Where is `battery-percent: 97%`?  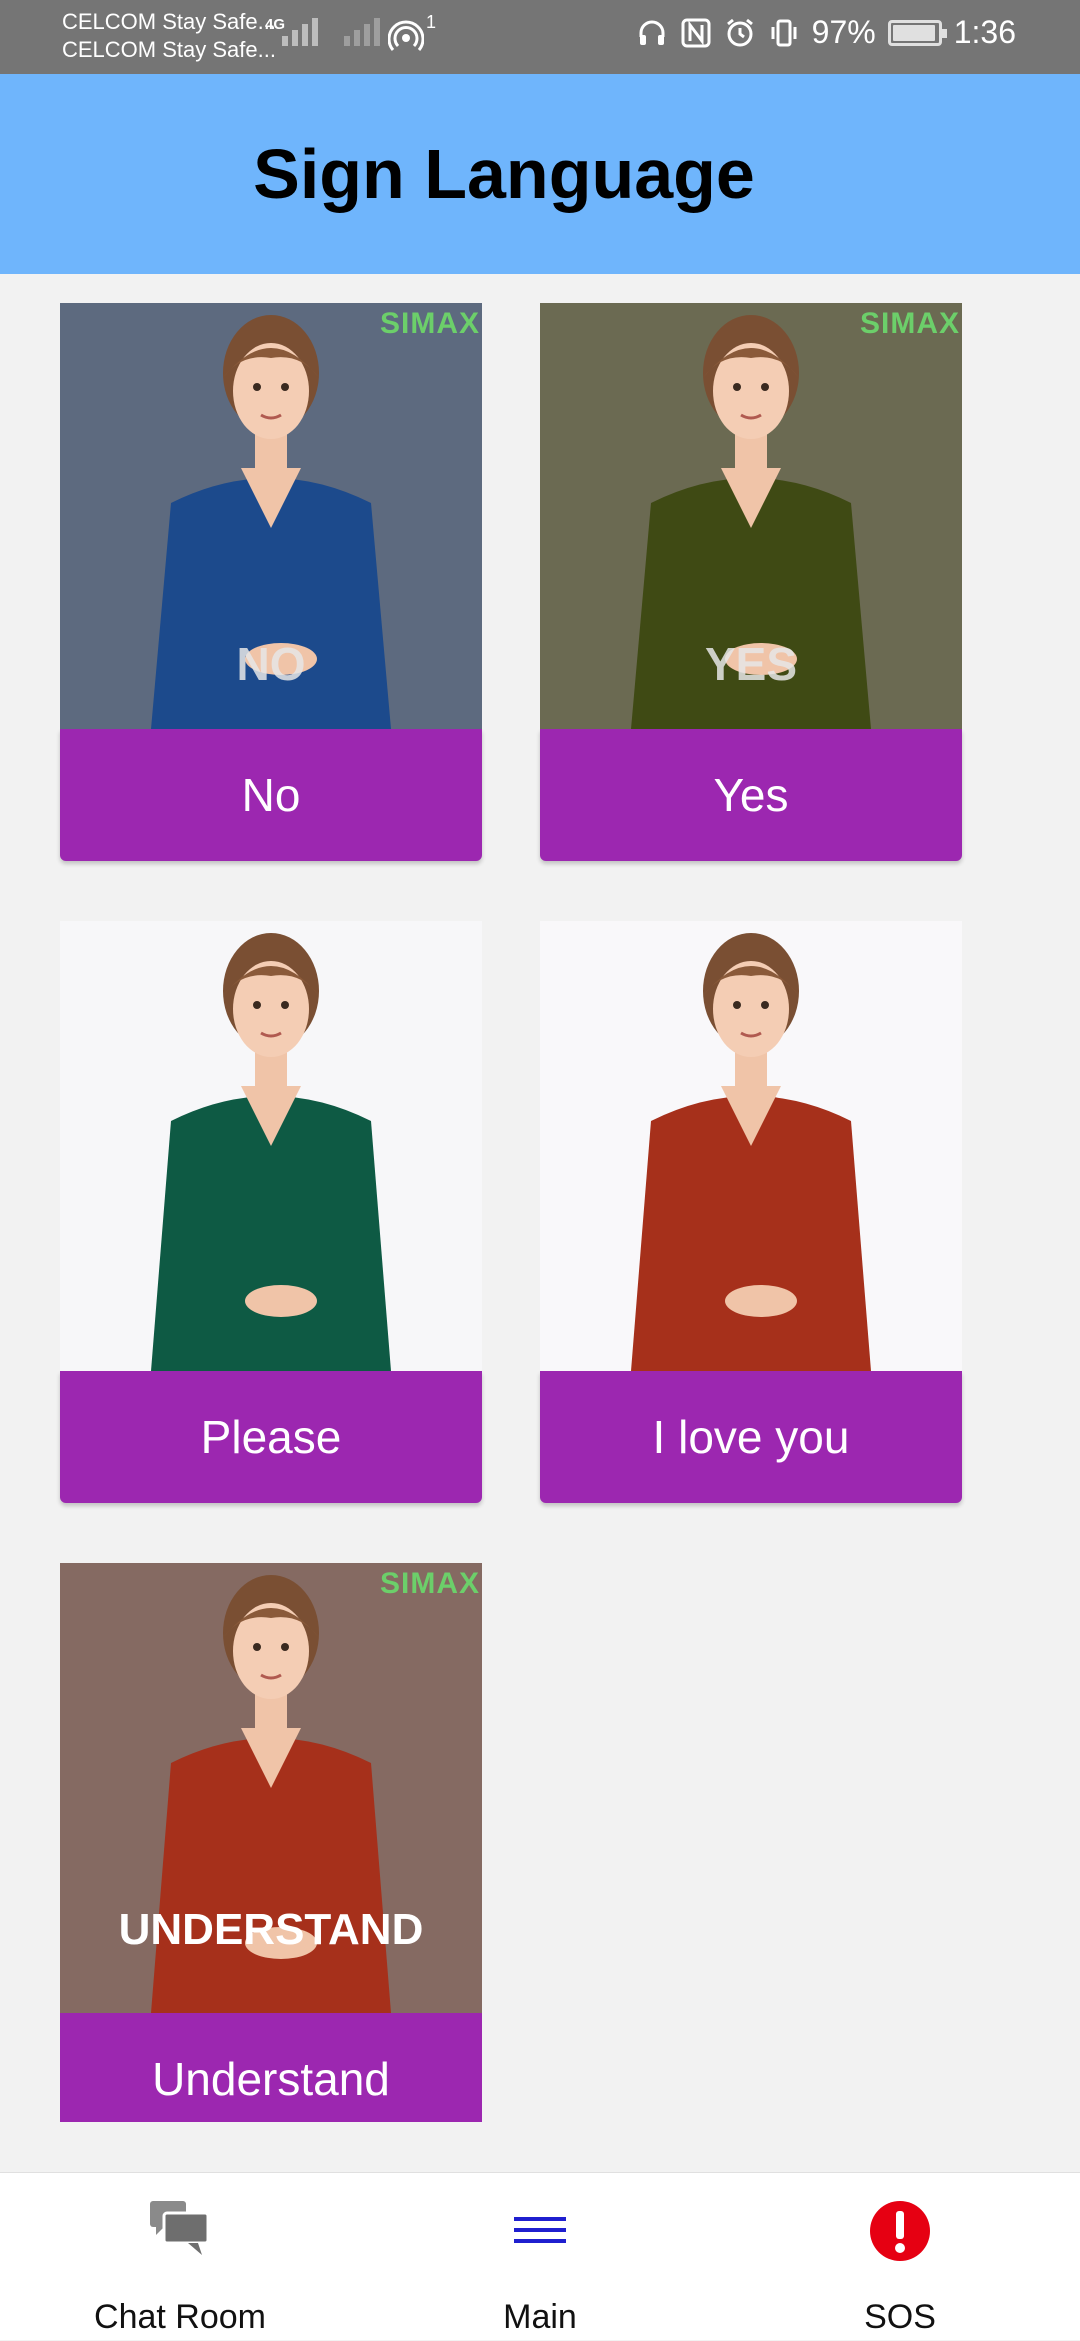
battery-percent: 97% is located at coordinates (843, 32).